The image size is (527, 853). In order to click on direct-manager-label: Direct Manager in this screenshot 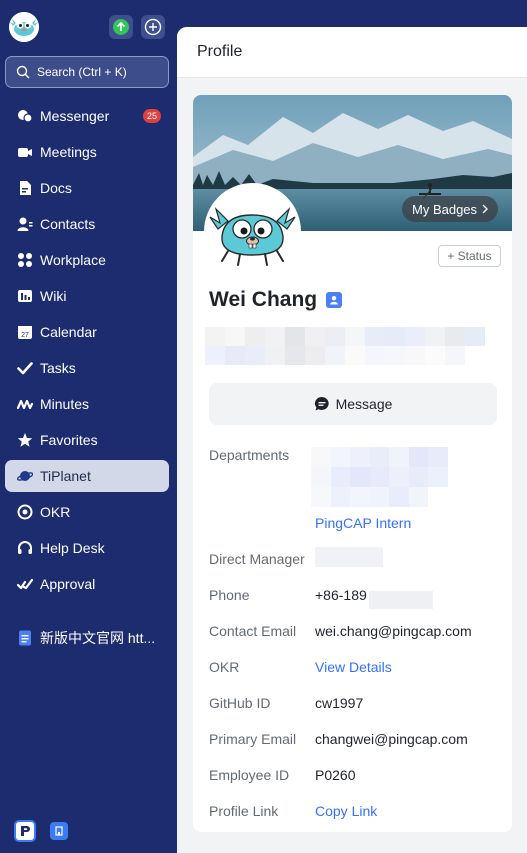, I will do `click(257, 559)`.